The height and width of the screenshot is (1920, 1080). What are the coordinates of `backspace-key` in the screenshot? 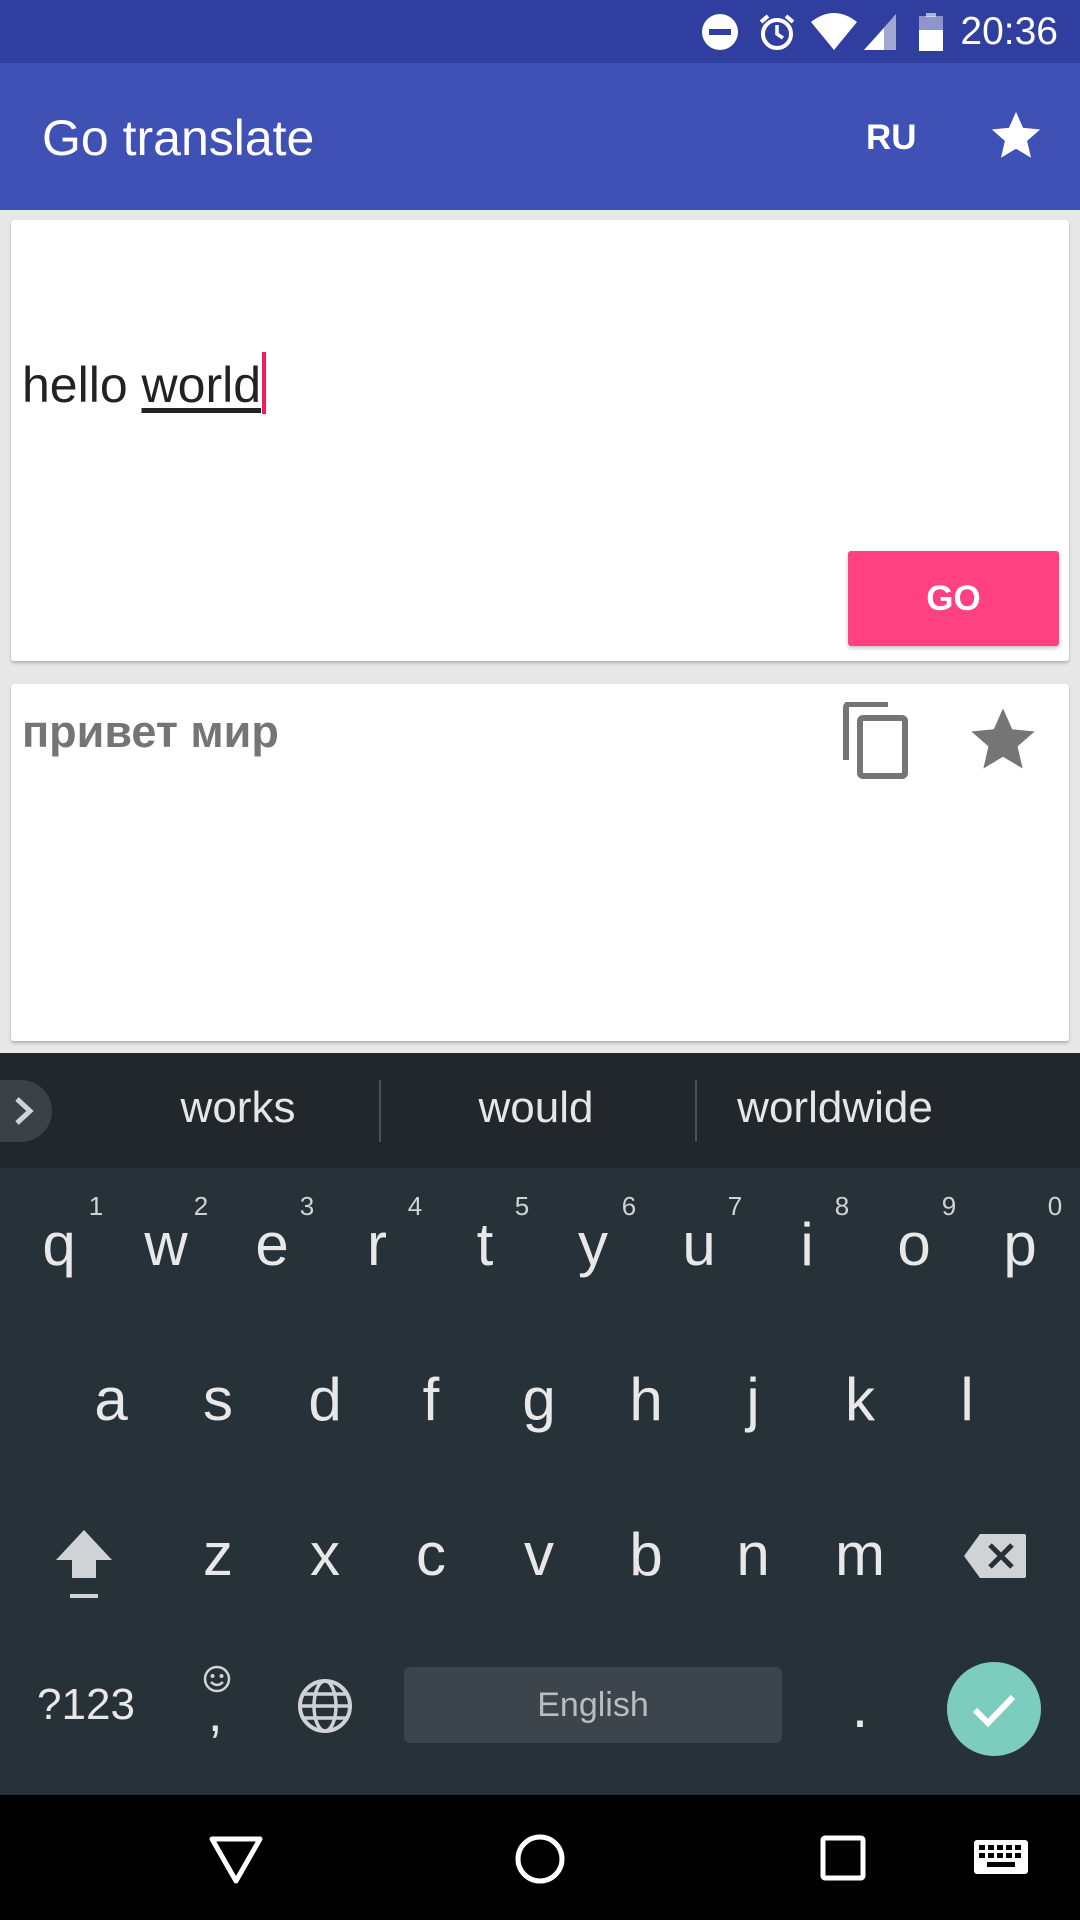 It's located at (995, 1556).